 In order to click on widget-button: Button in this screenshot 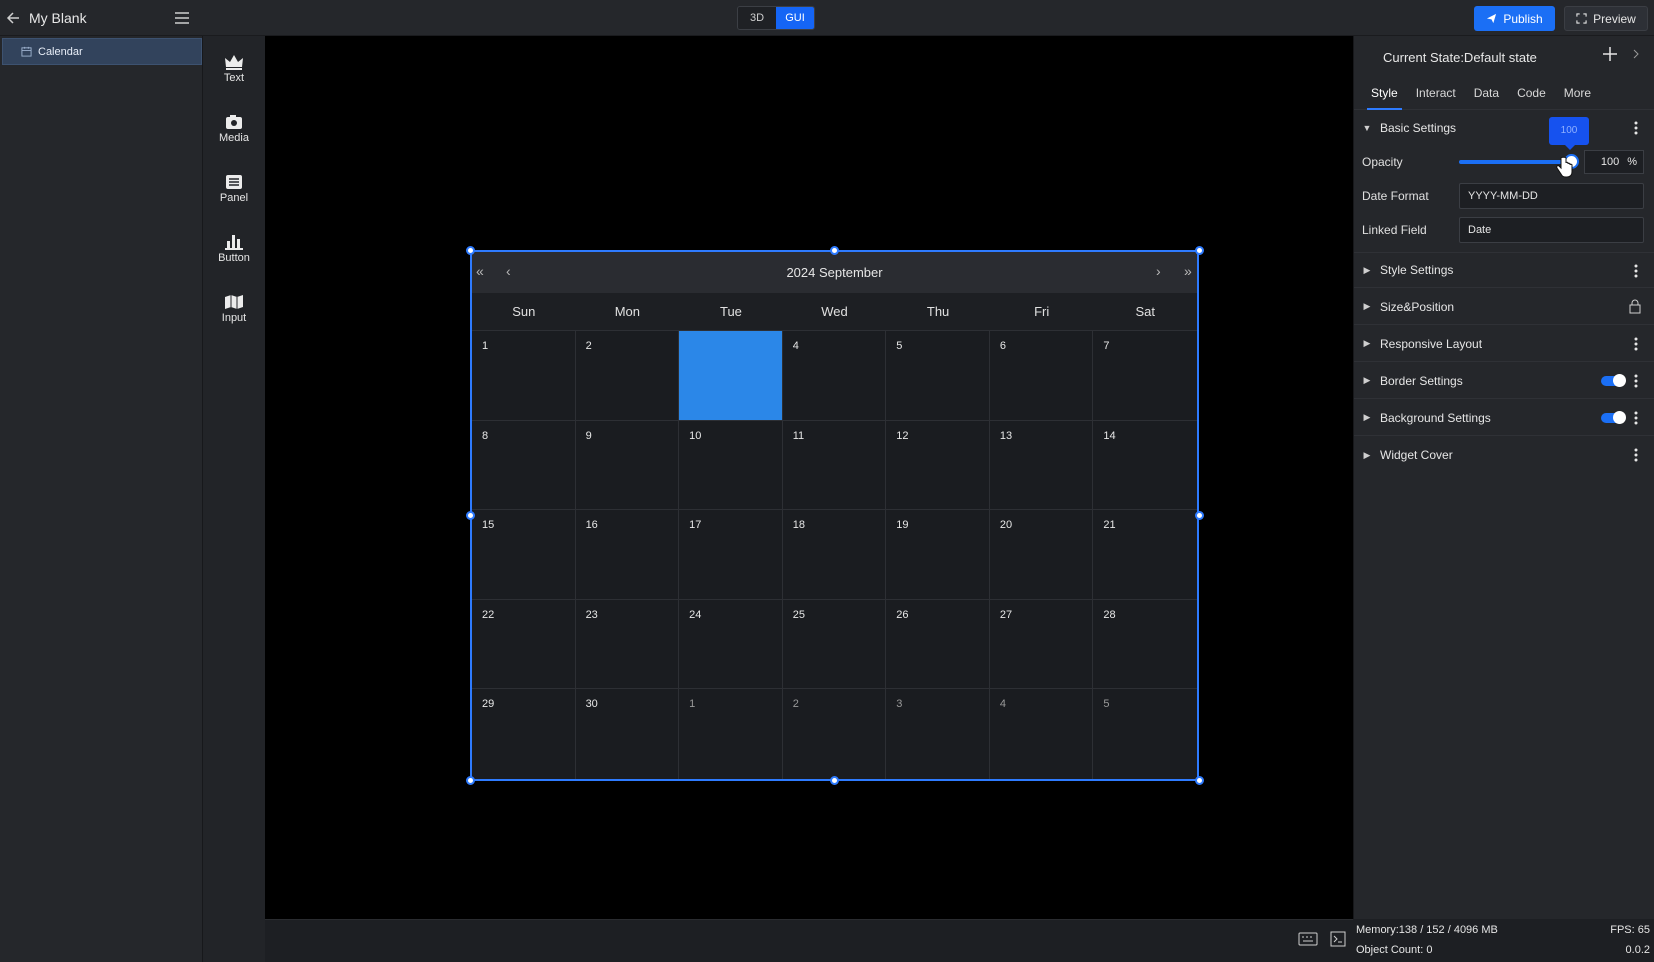, I will do `click(234, 249)`.